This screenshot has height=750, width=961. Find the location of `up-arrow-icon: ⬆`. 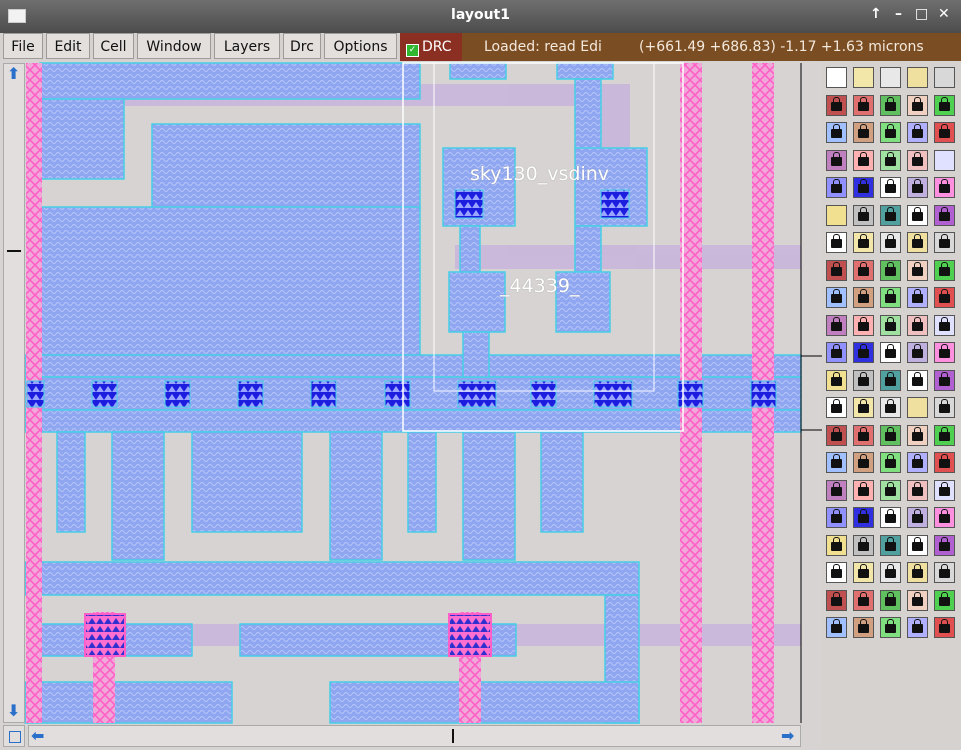

up-arrow-icon: ⬆ is located at coordinates (13, 74).